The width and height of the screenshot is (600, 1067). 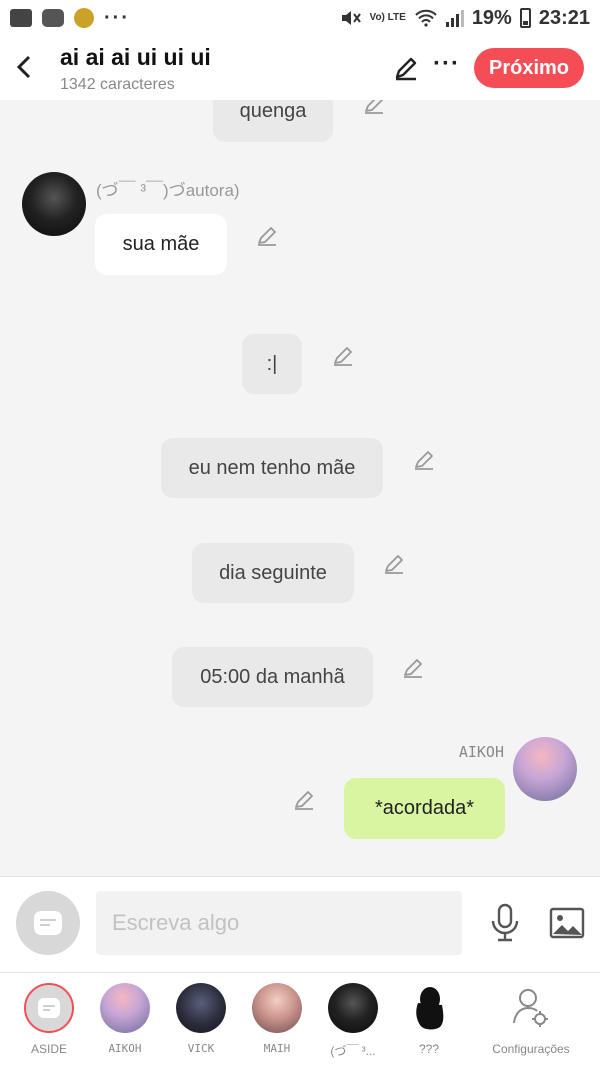 What do you see at coordinates (21, 18) in the screenshot?
I see `gallery-notification-icon` at bounding box center [21, 18].